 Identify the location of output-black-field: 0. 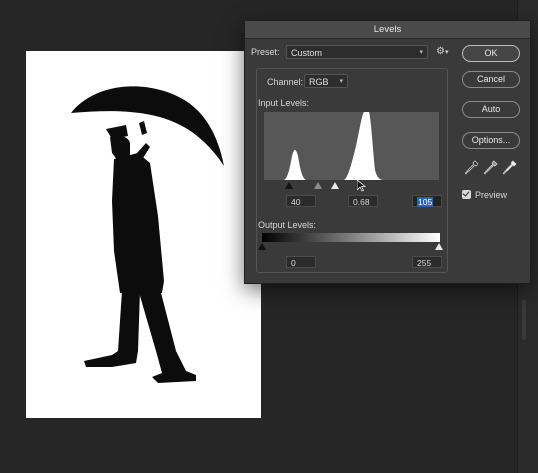
(301, 262).